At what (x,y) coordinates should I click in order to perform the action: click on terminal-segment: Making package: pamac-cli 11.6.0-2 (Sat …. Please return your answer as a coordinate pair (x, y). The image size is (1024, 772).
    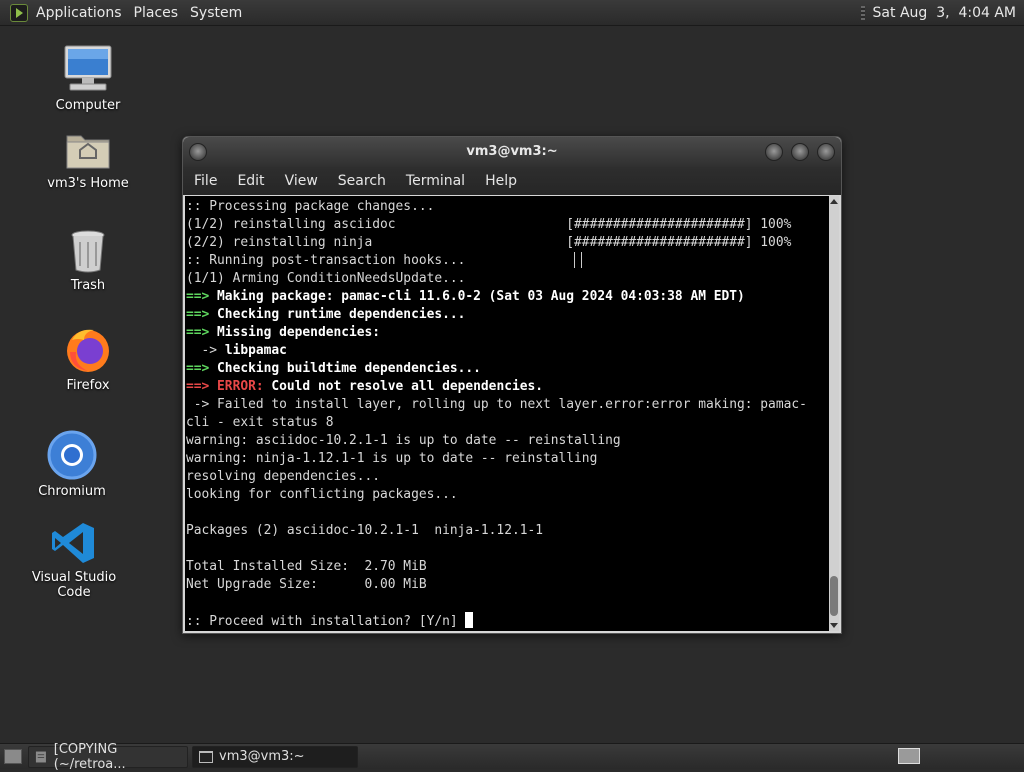
    Looking at the image, I should click on (481, 296).